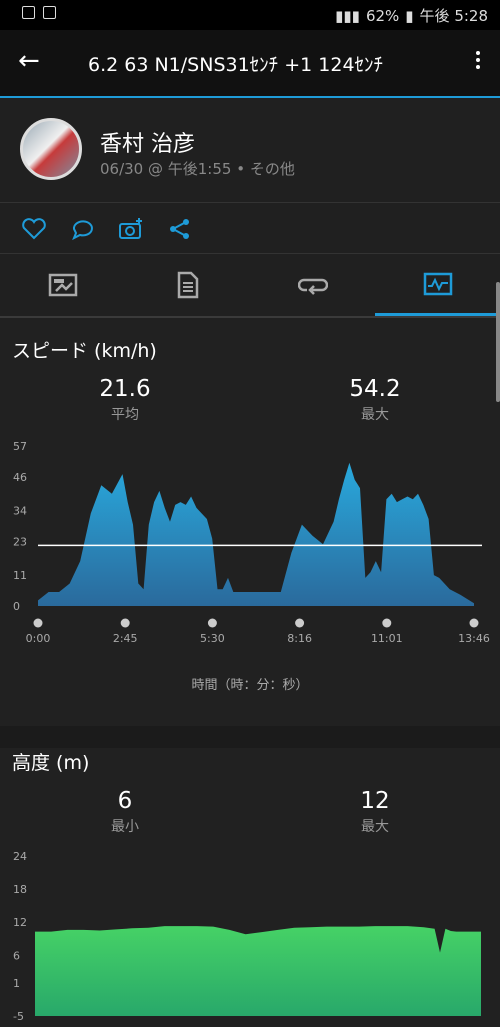 This screenshot has height=1027, width=500. Describe the element at coordinates (38, 638) in the screenshot. I see `x-tick-label: 0:00` at that location.